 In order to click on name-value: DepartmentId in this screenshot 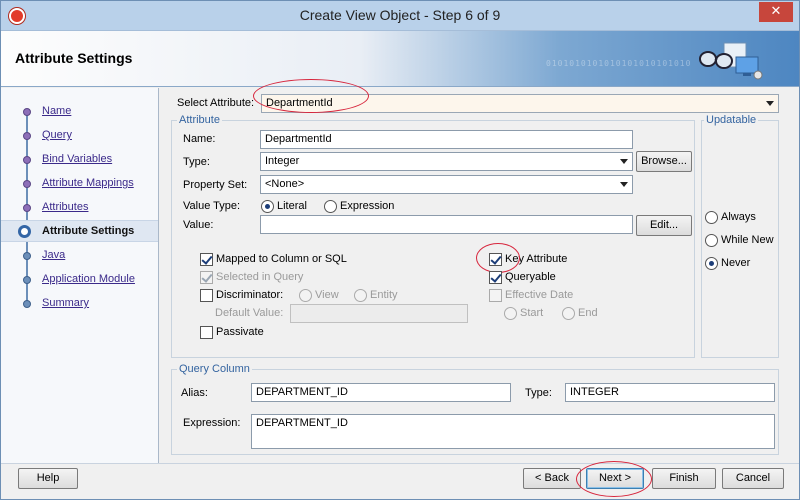, I will do `click(298, 139)`.